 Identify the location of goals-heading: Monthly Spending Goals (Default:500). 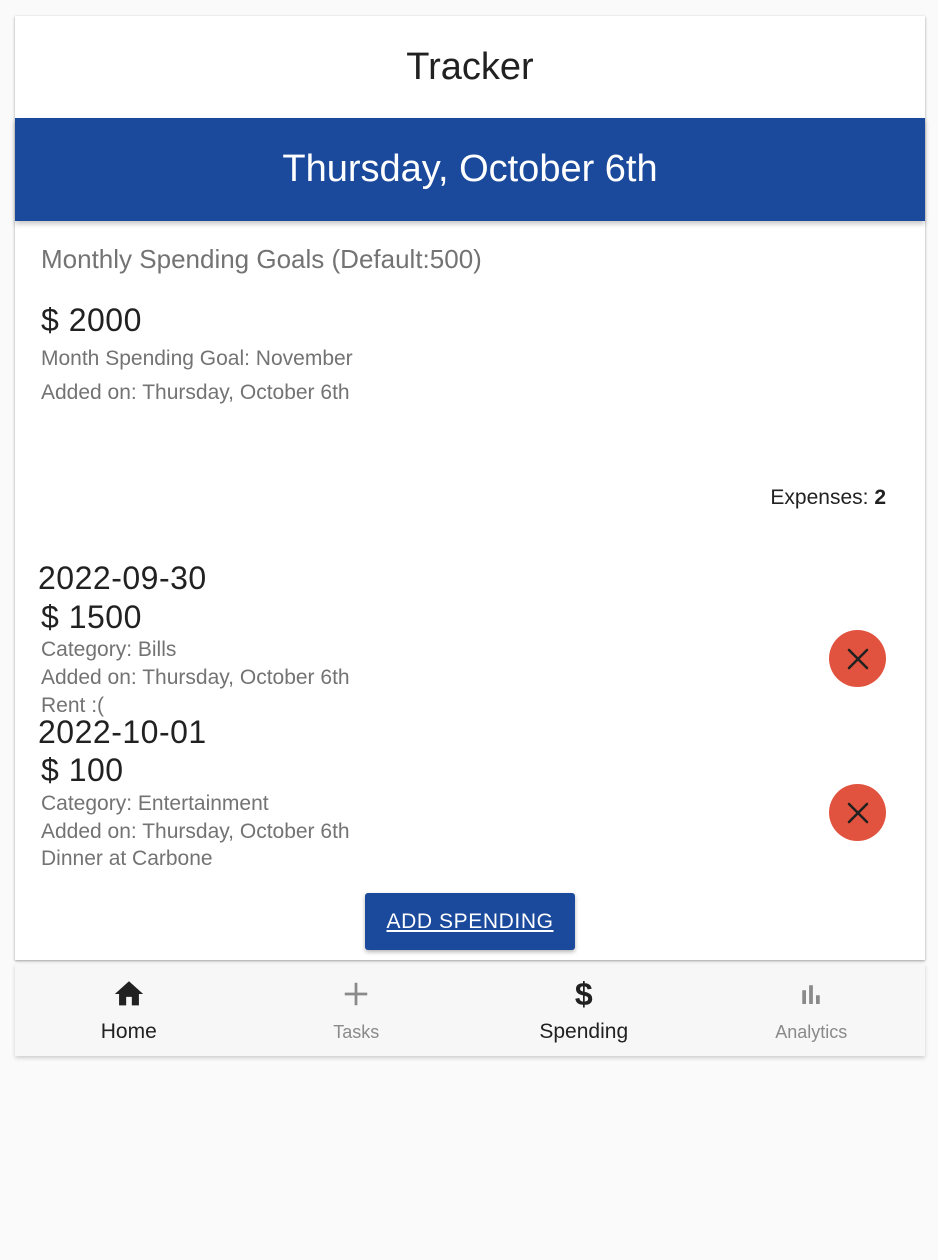
(261, 259).